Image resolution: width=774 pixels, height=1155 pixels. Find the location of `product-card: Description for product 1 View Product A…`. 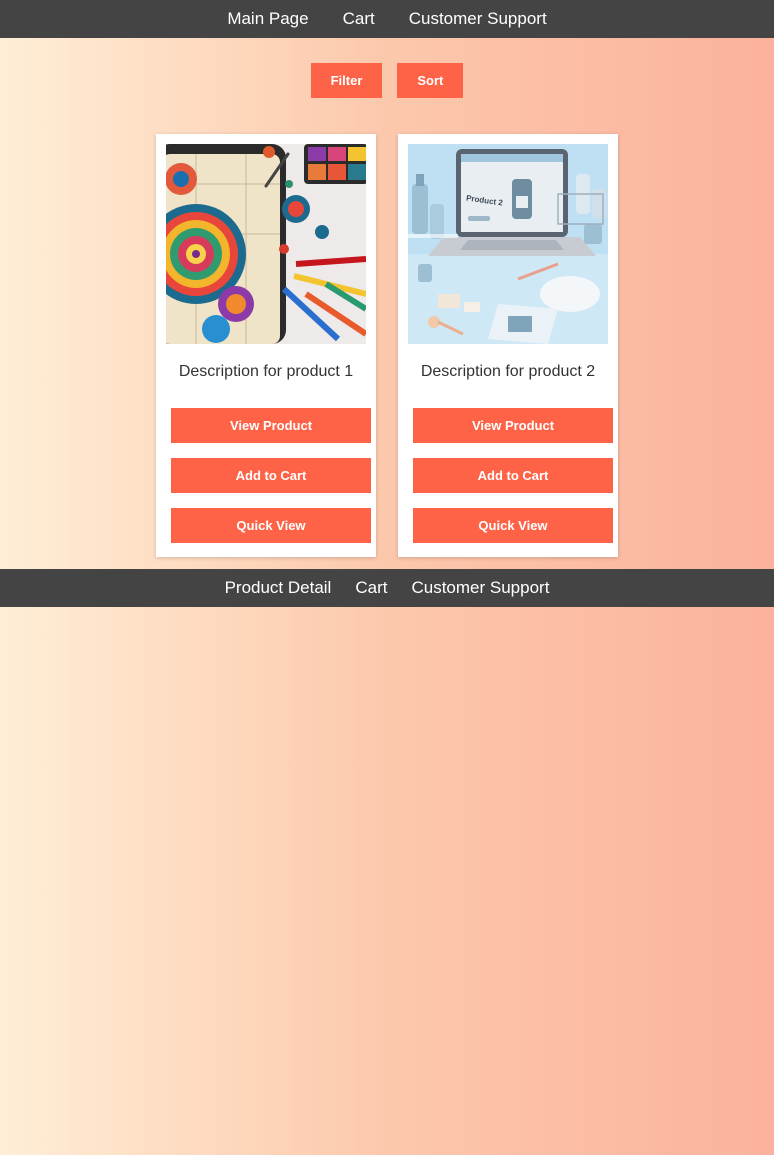

product-card: Description for product 1 View Product A… is located at coordinates (266, 345).